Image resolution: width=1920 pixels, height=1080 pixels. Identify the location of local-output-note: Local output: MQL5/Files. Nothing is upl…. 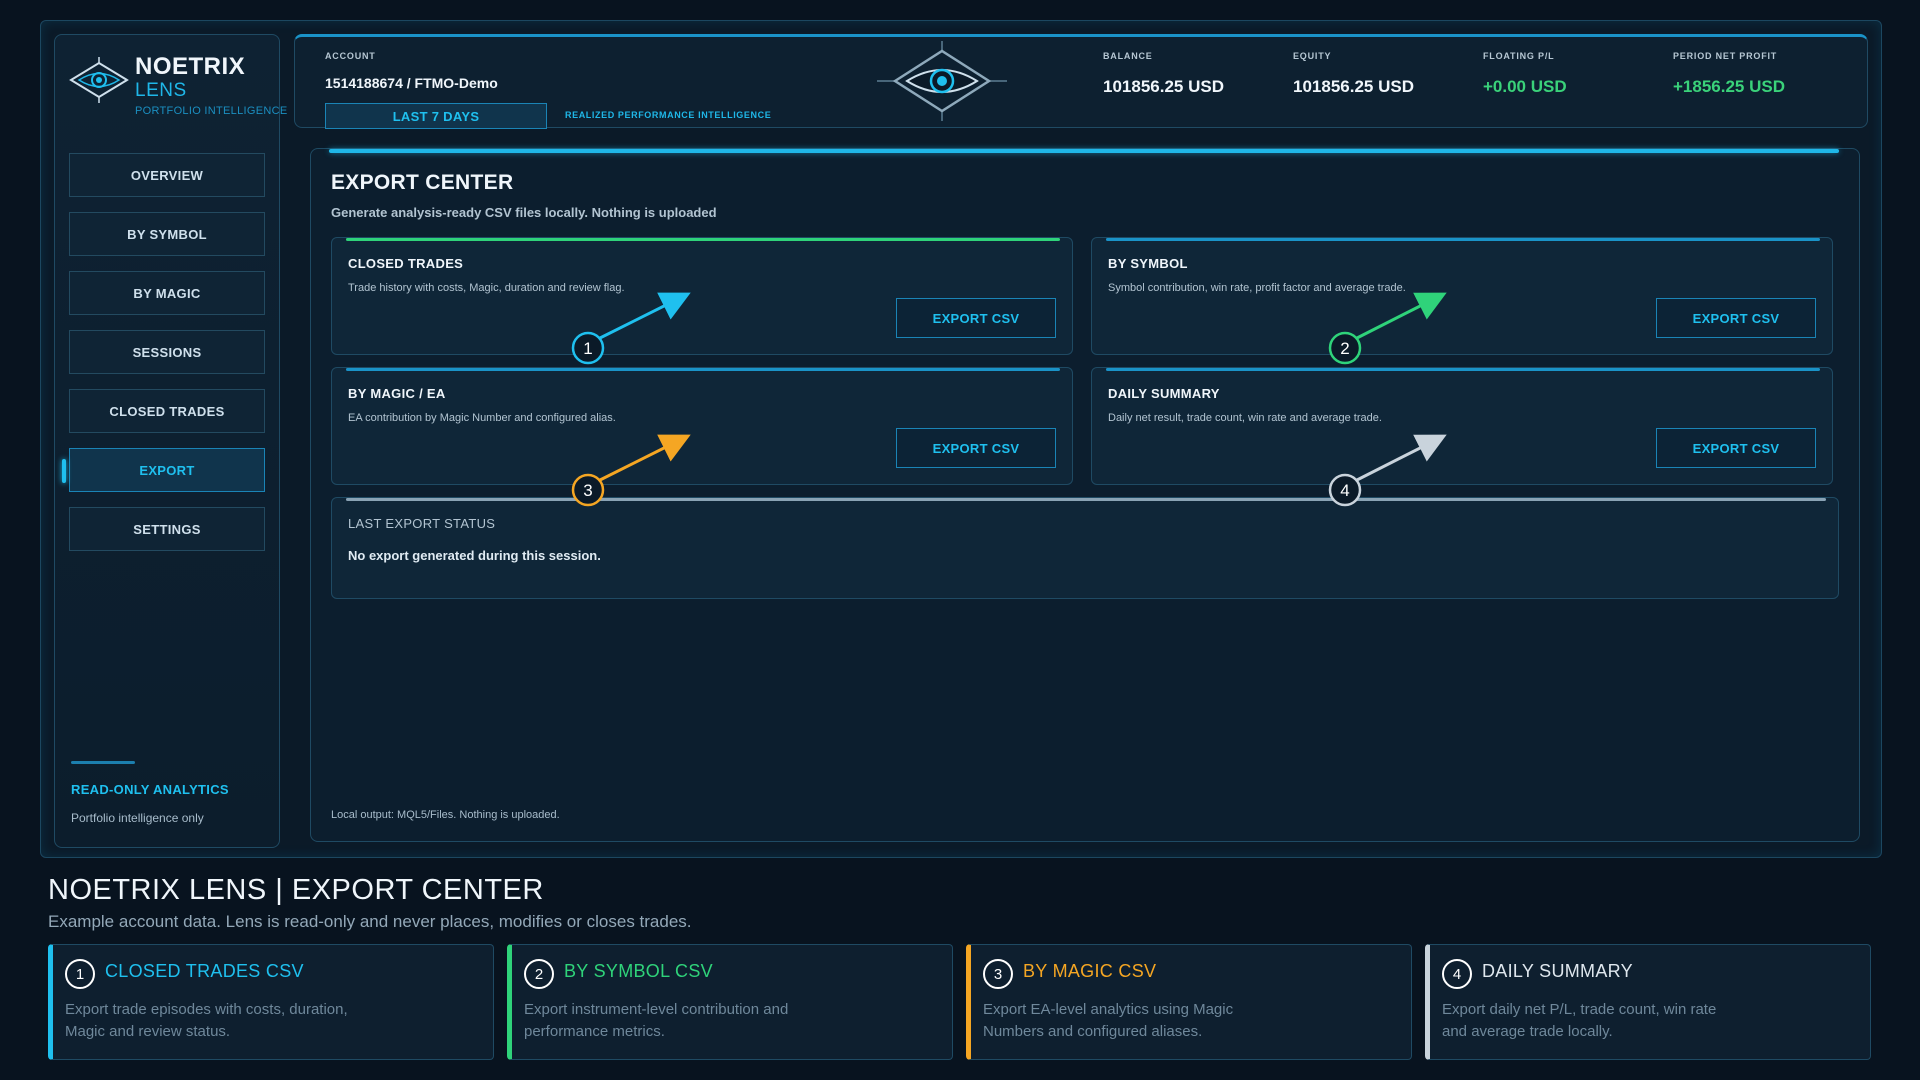
(445, 815).